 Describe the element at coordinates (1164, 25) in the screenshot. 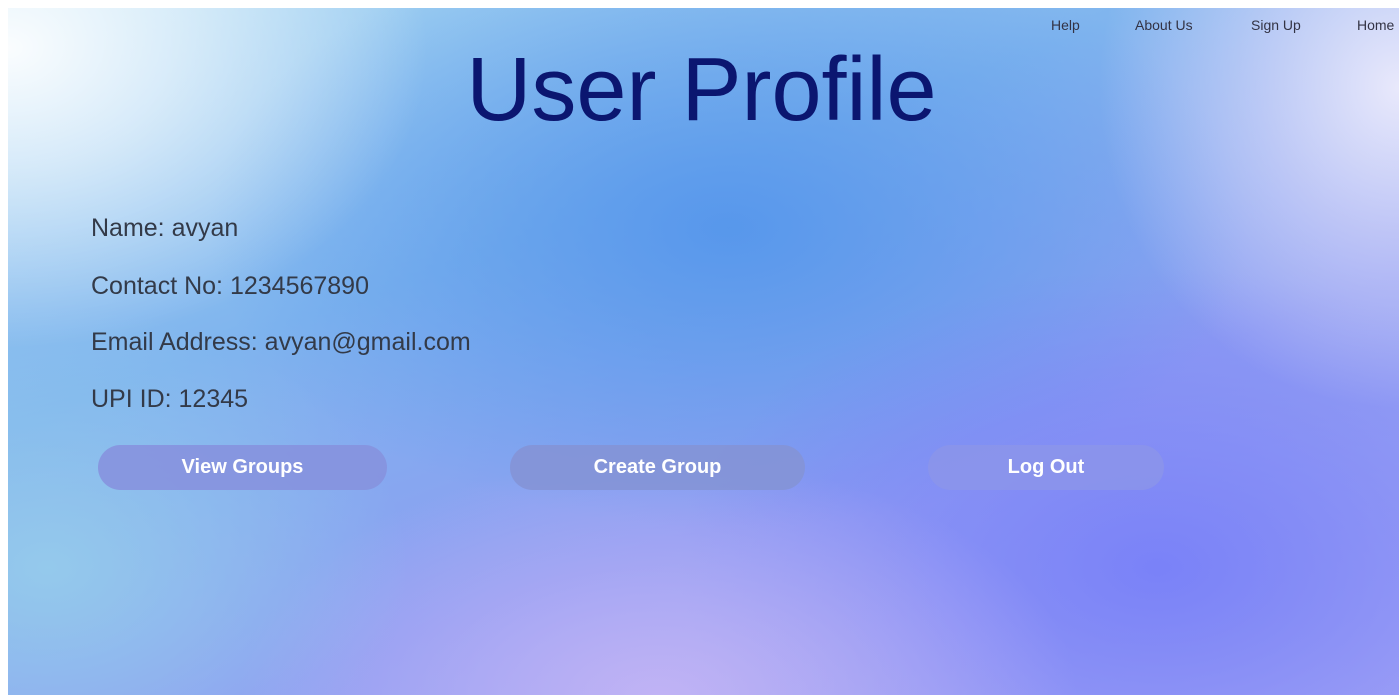

I see `nav-link-about-us: About Us` at that location.